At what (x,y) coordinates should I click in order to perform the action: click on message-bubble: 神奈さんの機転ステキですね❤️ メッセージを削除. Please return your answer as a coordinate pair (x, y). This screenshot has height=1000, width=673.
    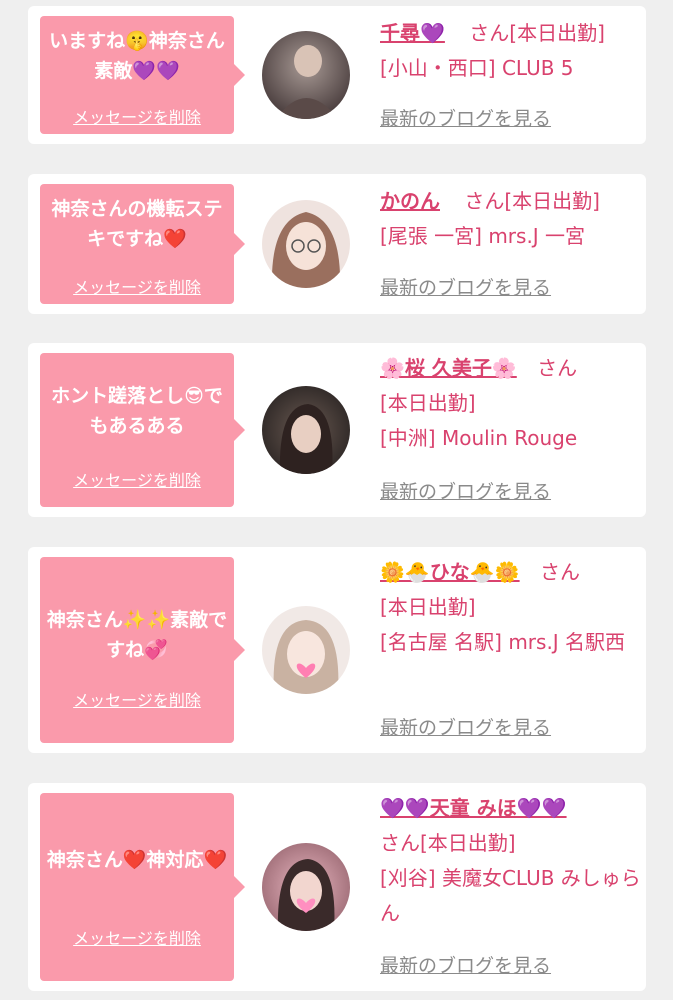
    Looking at the image, I should click on (142, 244).